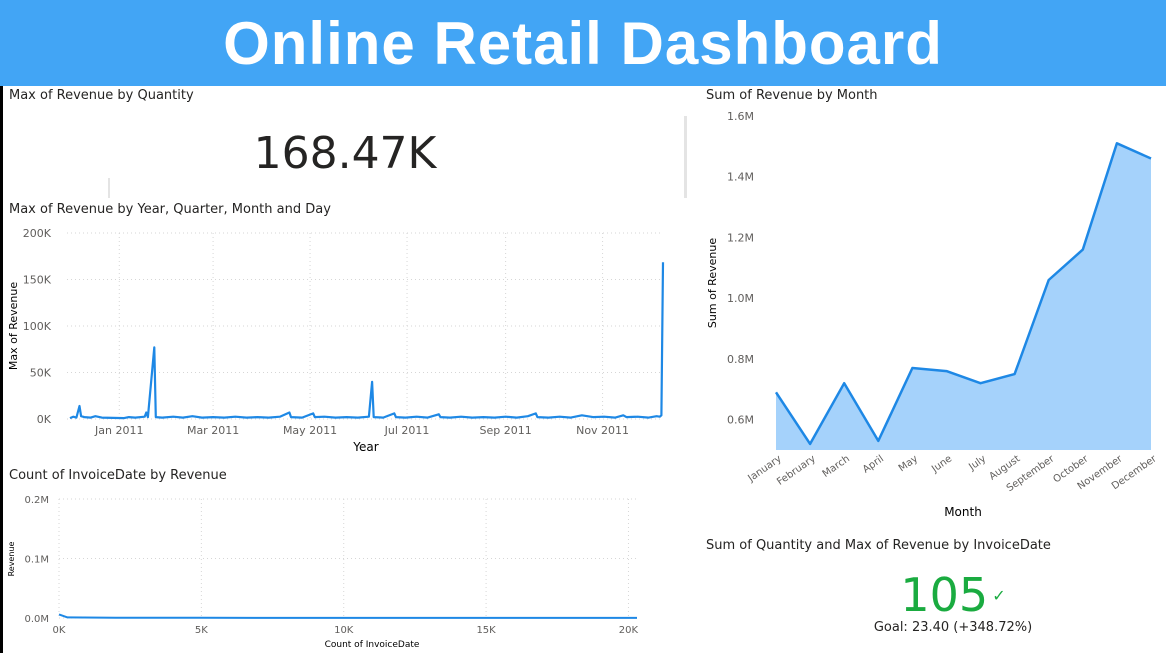 This screenshot has height=653, width=1166. I want to click on kpi-value: 105, so click(944, 595).